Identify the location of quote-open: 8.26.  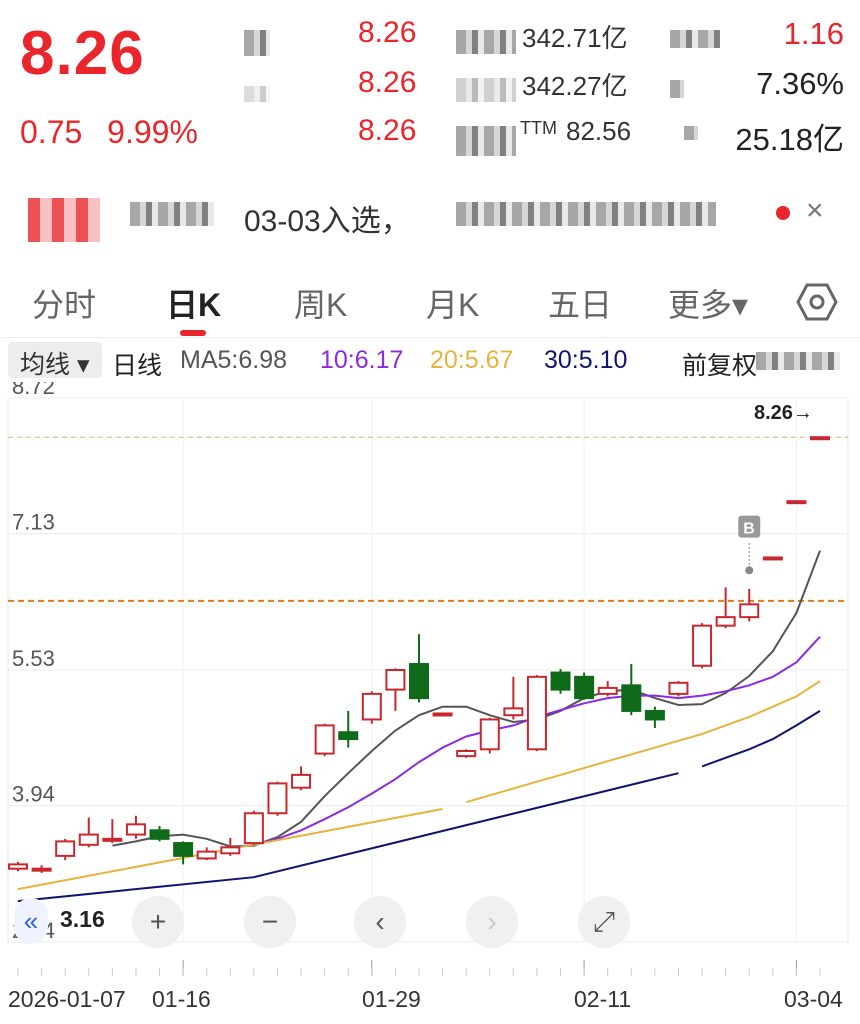
(387, 82).